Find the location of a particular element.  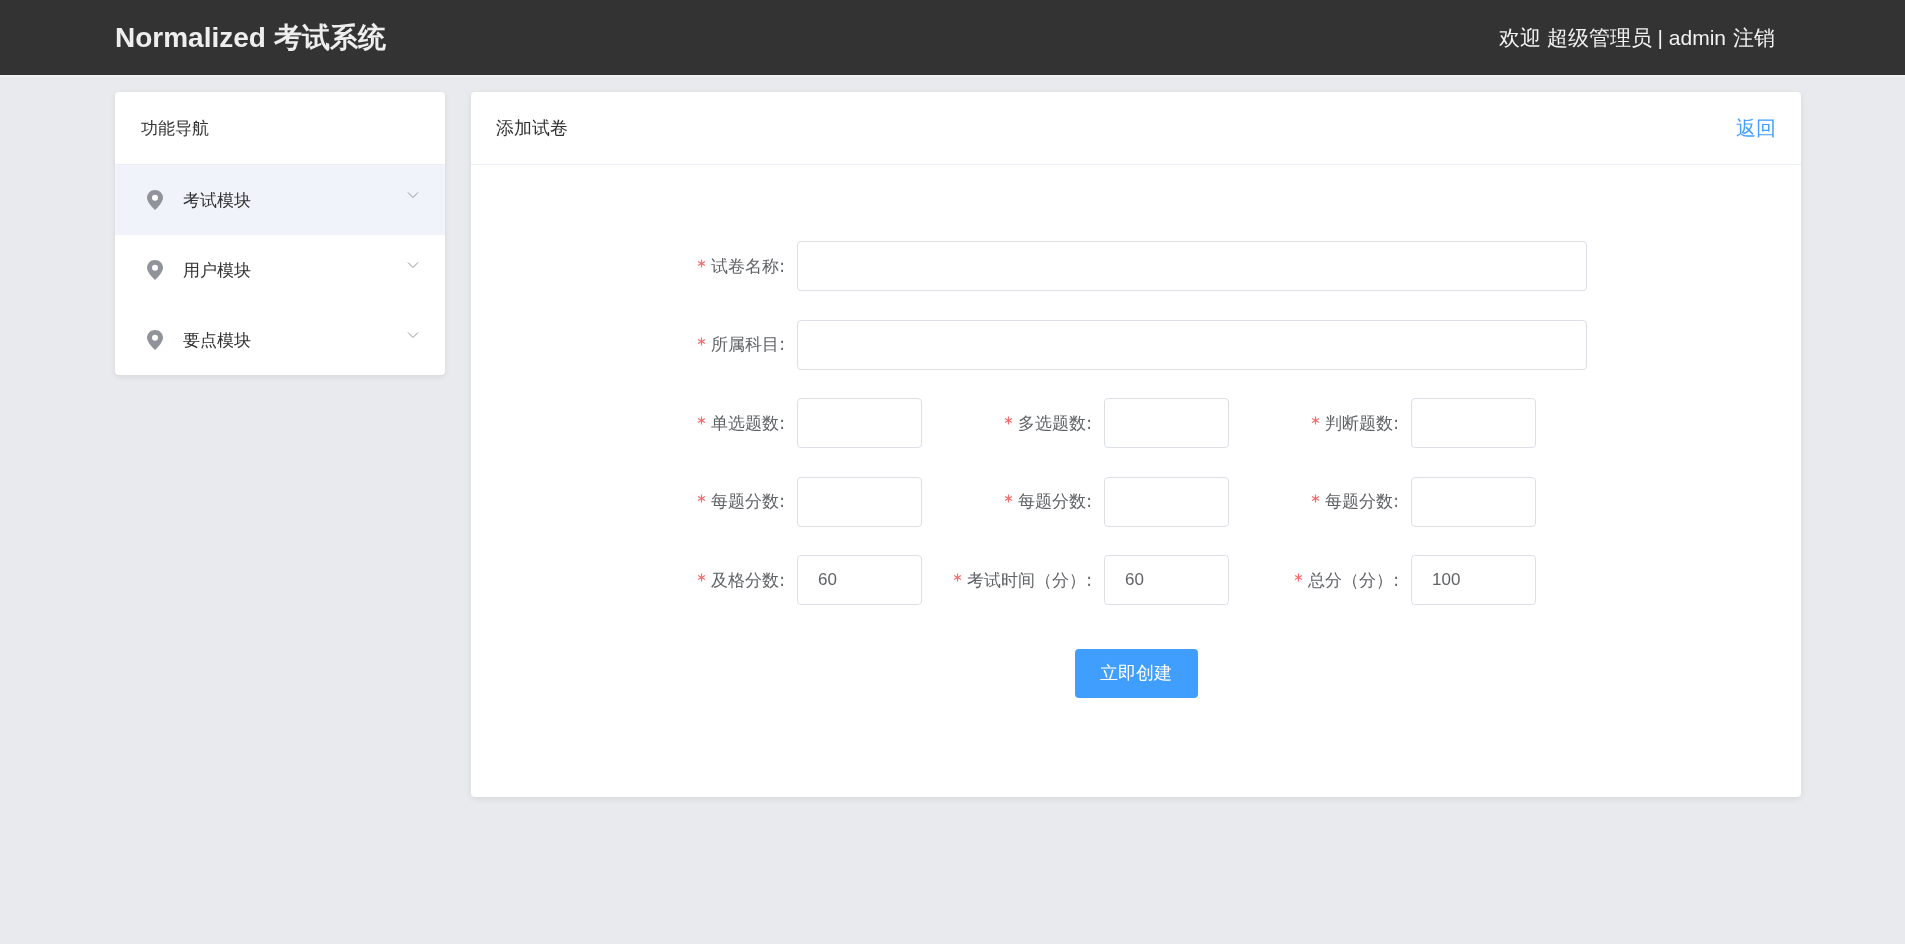

input-field: 100 is located at coordinates (1473, 580).